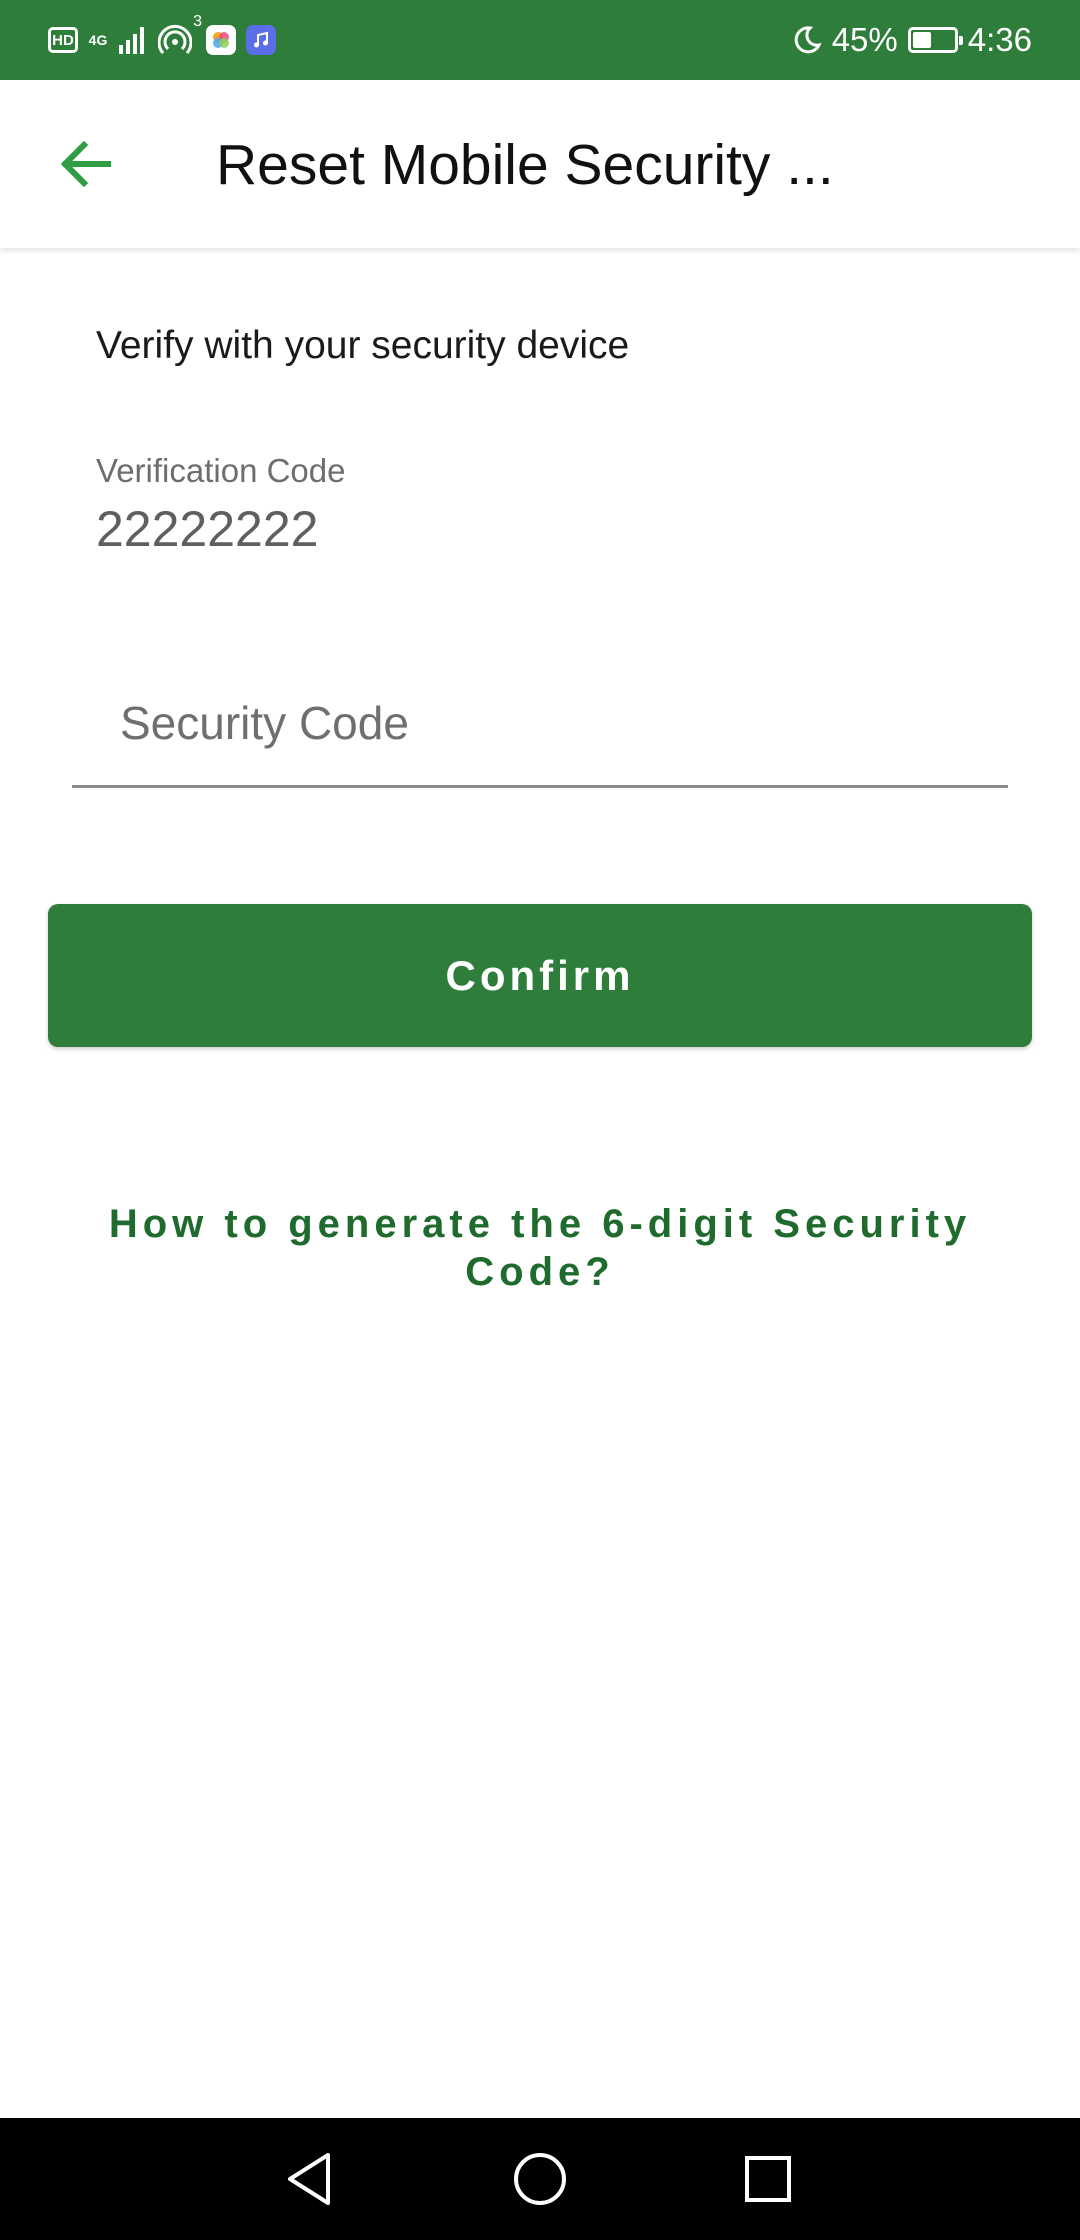  I want to click on status-bar: HD 4G 3 45% 4:36, so click(540, 40).